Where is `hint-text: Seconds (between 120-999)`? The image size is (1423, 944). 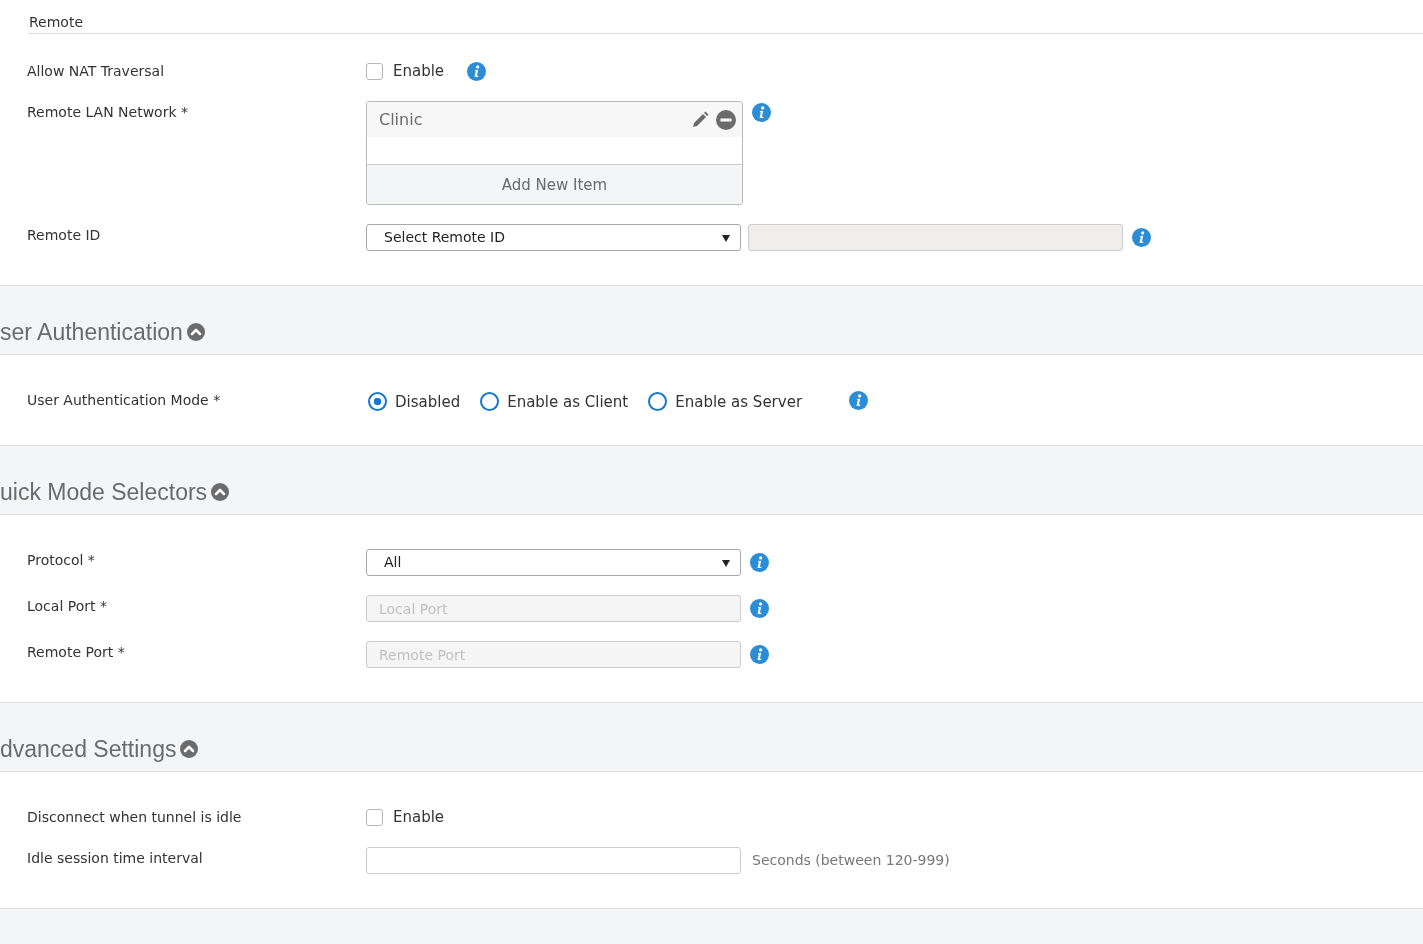 hint-text: Seconds (between 120-999) is located at coordinates (851, 860).